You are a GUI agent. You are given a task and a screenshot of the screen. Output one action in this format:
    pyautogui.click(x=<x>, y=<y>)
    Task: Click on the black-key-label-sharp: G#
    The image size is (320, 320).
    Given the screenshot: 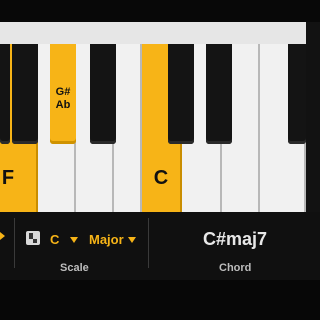 What is the action you would take?
    pyautogui.click(x=63, y=92)
    